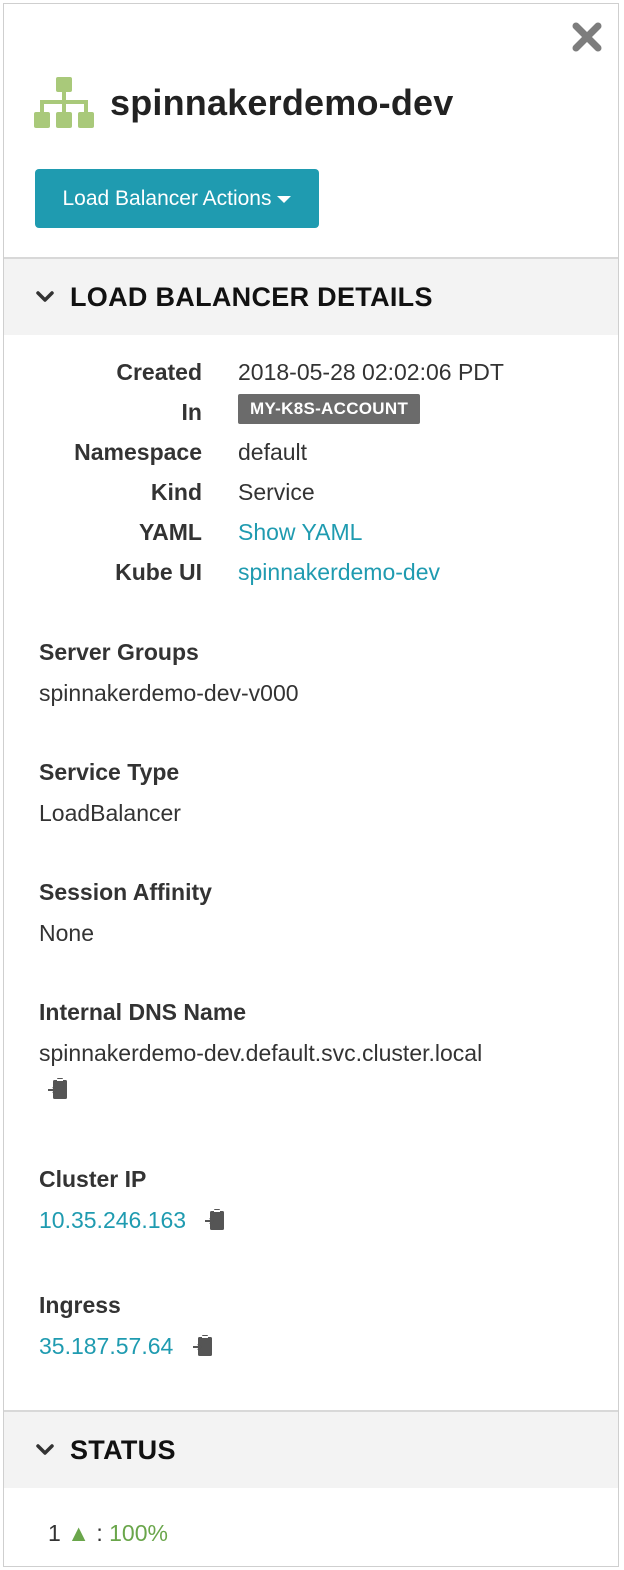  I want to click on health-percent: 100%, so click(138, 1533).